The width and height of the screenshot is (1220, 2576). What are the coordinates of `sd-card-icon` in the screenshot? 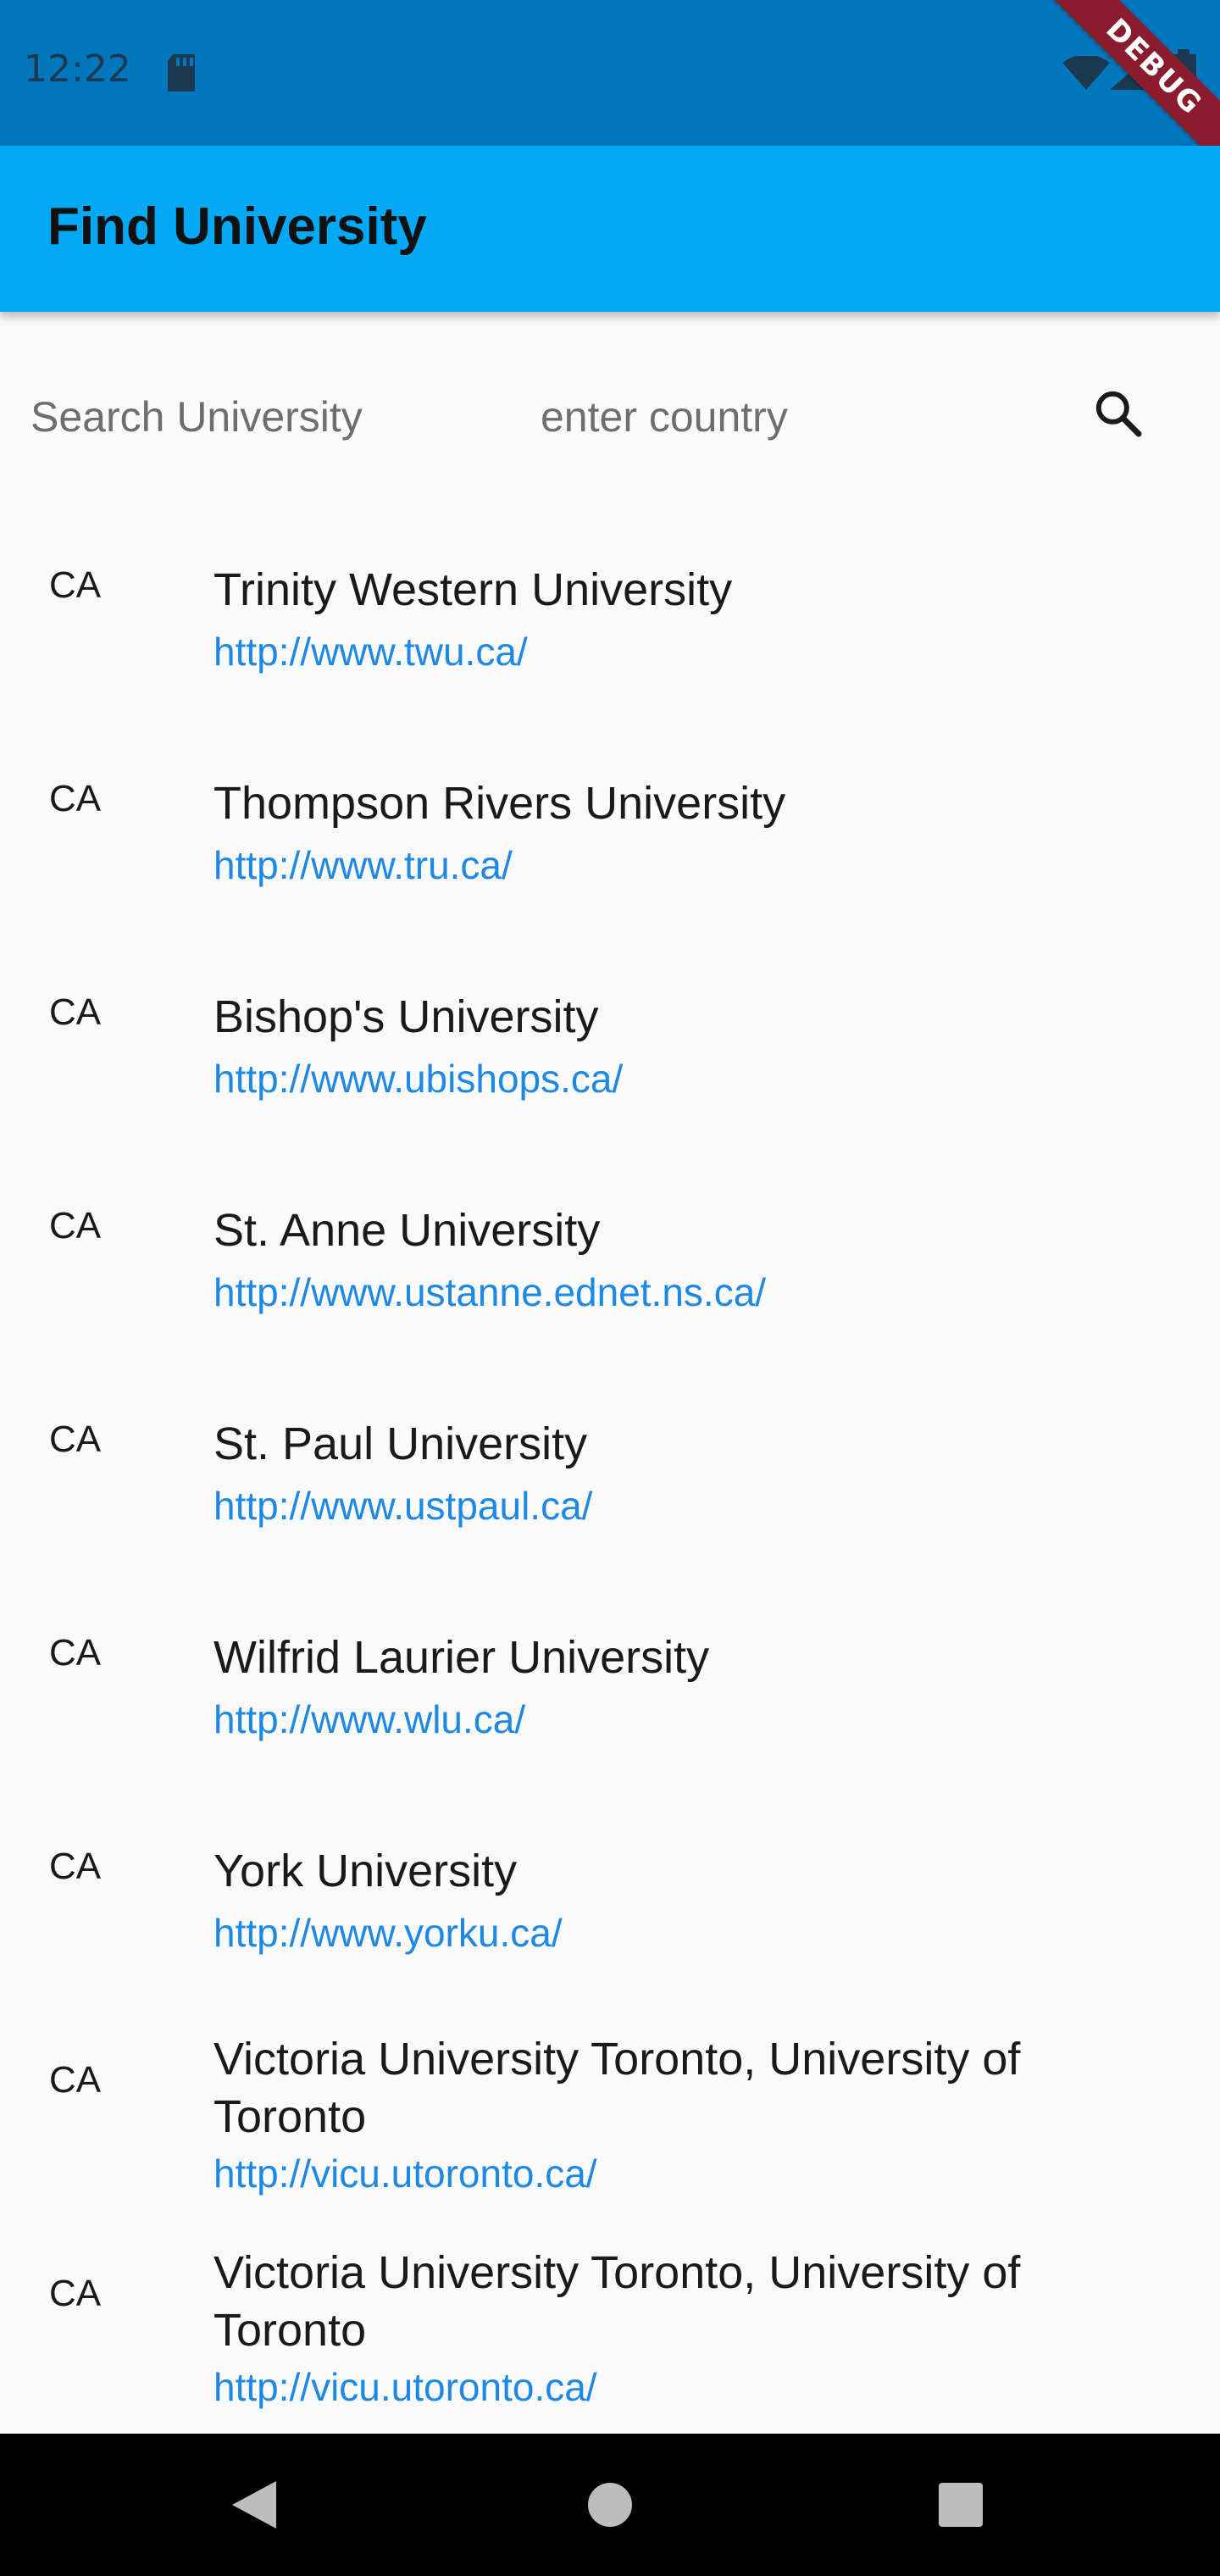 It's located at (181, 74).